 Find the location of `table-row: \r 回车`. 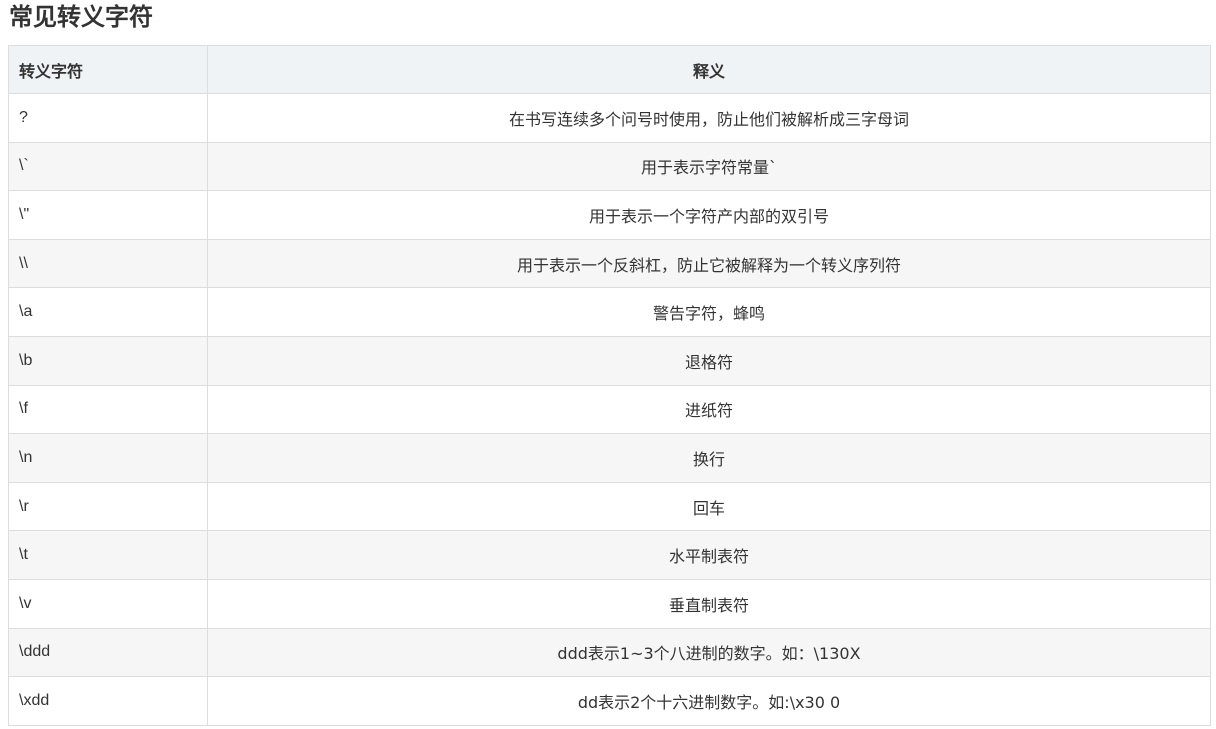

table-row: \r 回车 is located at coordinates (609, 506).